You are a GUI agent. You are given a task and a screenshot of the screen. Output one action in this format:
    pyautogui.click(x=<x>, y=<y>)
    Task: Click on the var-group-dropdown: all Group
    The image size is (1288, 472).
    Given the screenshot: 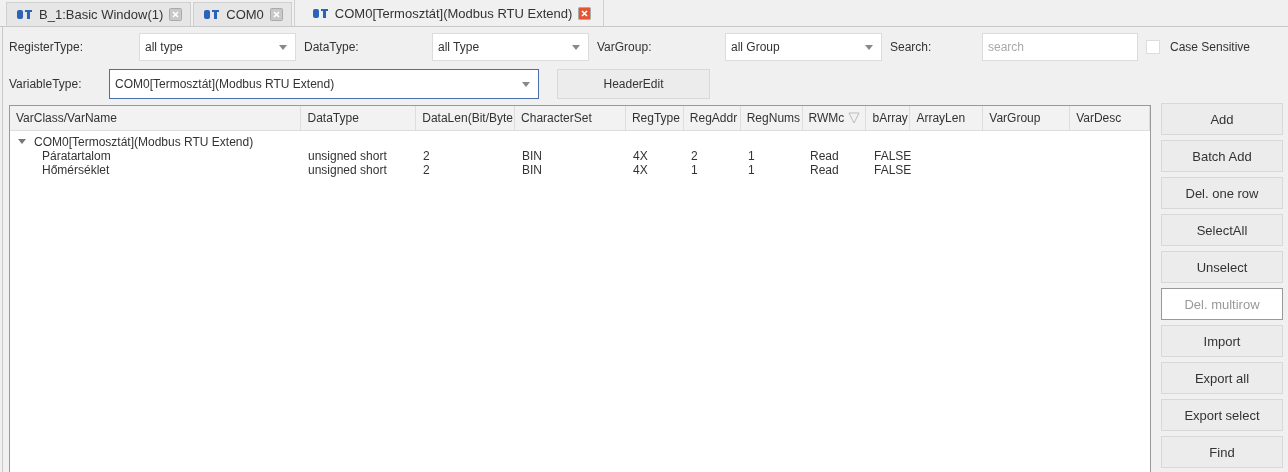 What is the action you would take?
    pyautogui.click(x=803, y=47)
    